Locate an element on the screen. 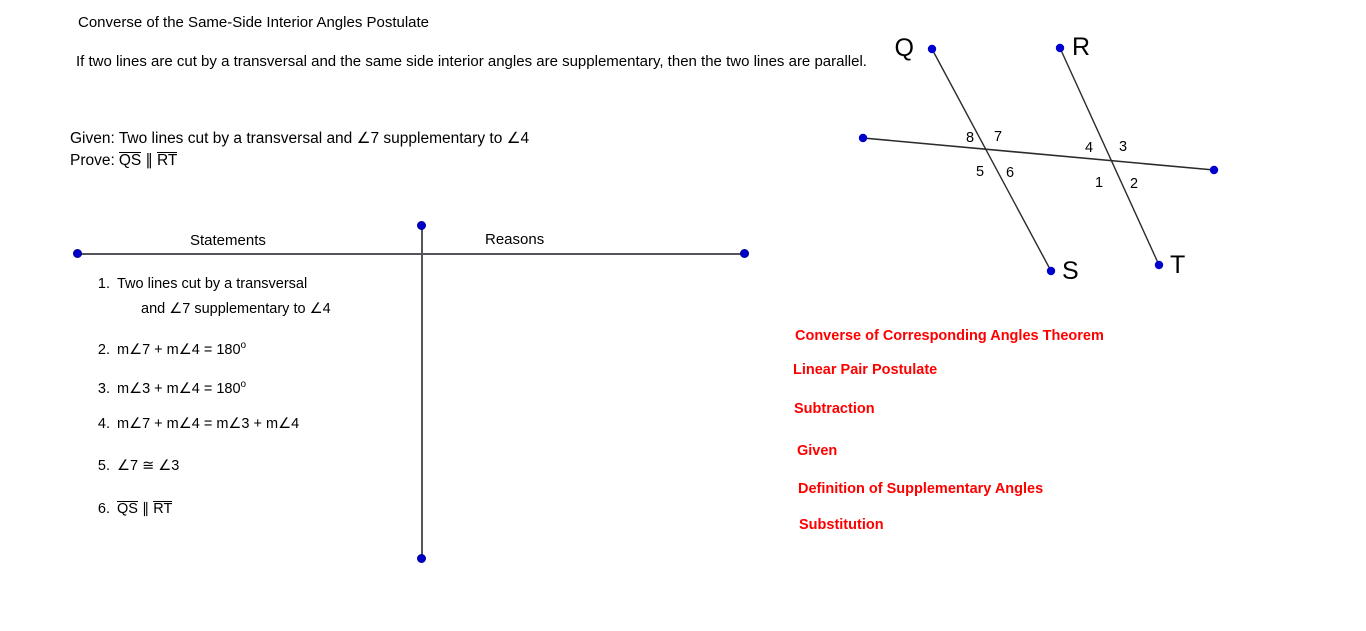 Image resolution: width=1366 pixels, height=631 pixels. angle-label-3: 3 is located at coordinates (1123, 147).